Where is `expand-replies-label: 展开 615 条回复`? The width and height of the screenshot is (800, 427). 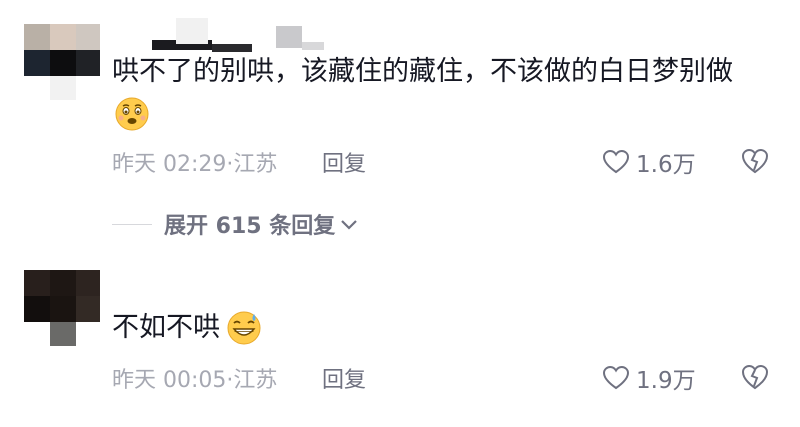 expand-replies-label: 展开 615 条回复 is located at coordinates (250, 226).